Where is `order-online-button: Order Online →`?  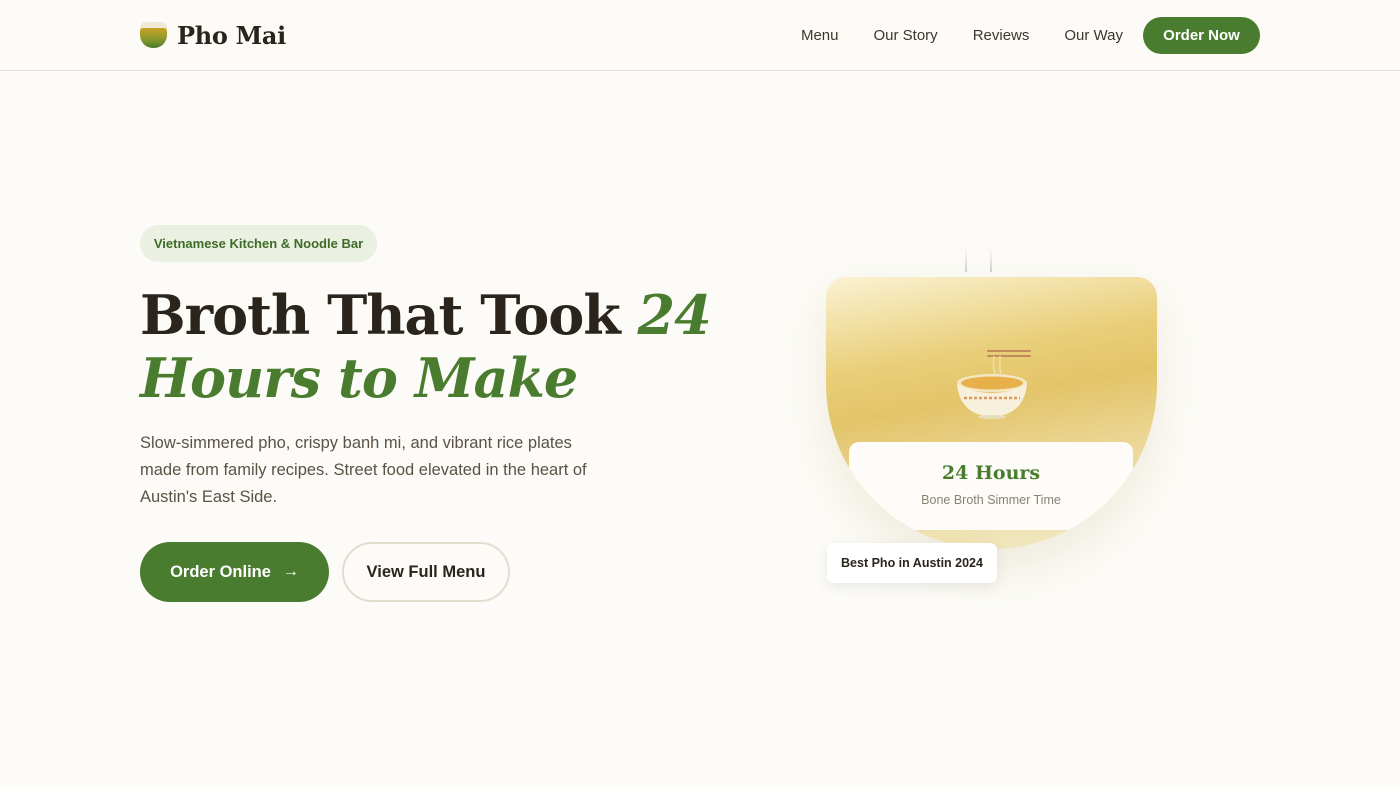
order-online-button: Order Online → is located at coordinates (234, 572).